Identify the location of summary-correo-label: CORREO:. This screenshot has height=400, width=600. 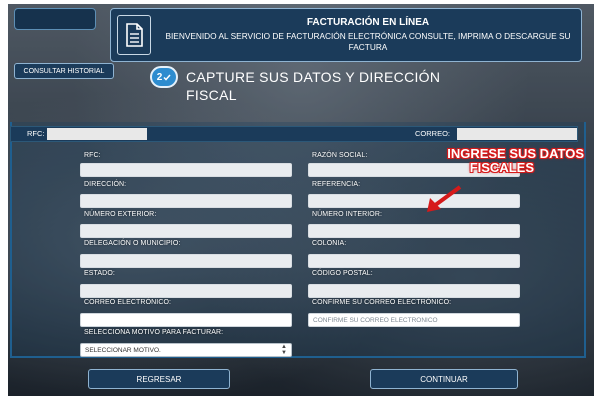
(433, 133).